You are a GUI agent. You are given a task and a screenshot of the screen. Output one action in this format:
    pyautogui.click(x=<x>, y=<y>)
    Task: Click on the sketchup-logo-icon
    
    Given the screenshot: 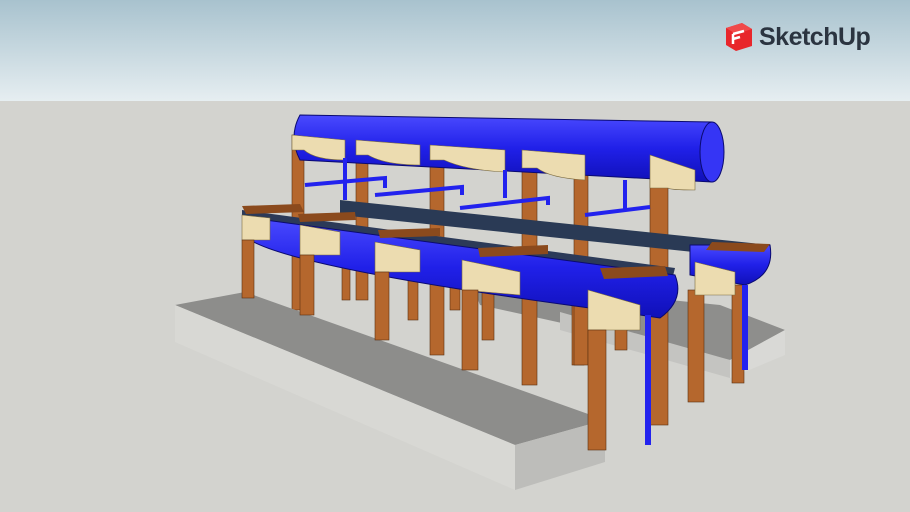 What is the action you would take?
    pyautogui.click(x=739, y=37)
    